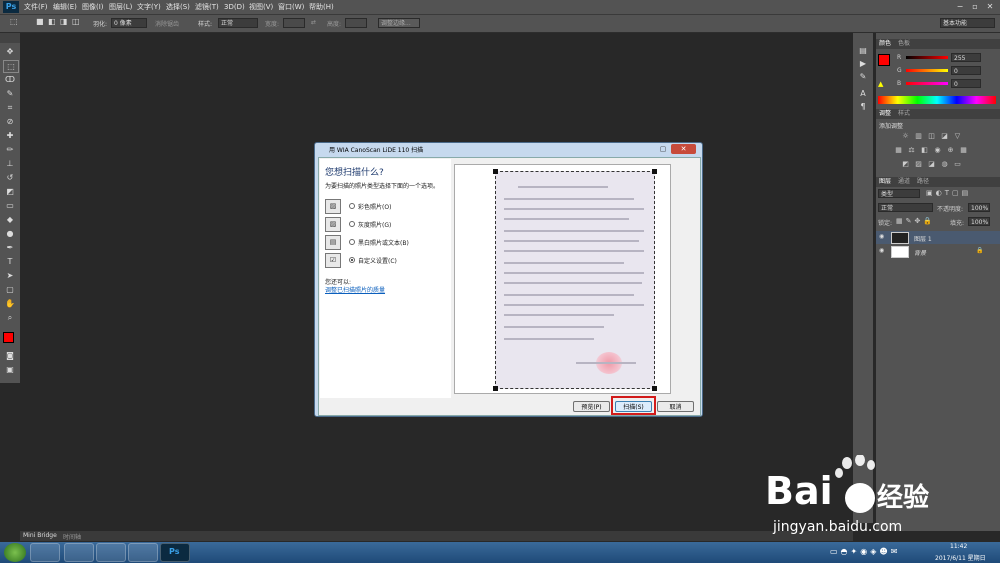 This screenshot has width=1000, height=563. Describe the element at coordinates (10, 177) in the screenshot. I see `history-brush-icon: ↺` at that location.